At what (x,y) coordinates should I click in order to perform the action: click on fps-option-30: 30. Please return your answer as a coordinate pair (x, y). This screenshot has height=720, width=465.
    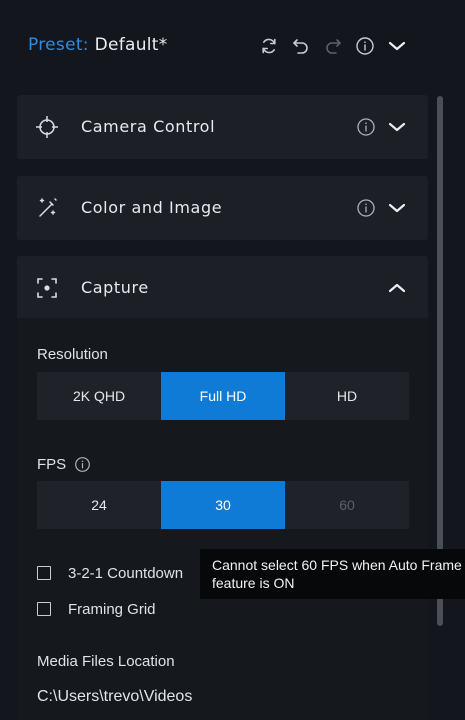
    Looking at the image, I should click on (223, 505).